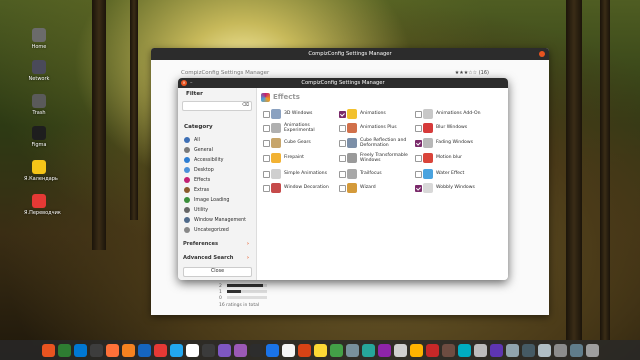 This screenshot has height=360, width=640. What do you see at coordinates (215, 151) in the screenshot?
I see `category-item: General` at bounding box center [215, 151].